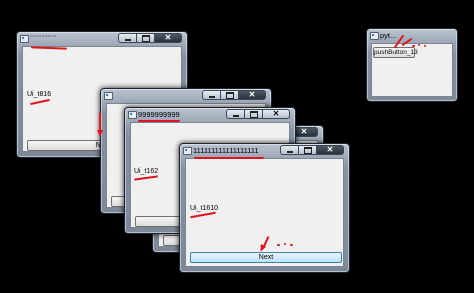 This screenshot has width=474, height=293. I want to click on titlebar: ✕, so click(186, 96).